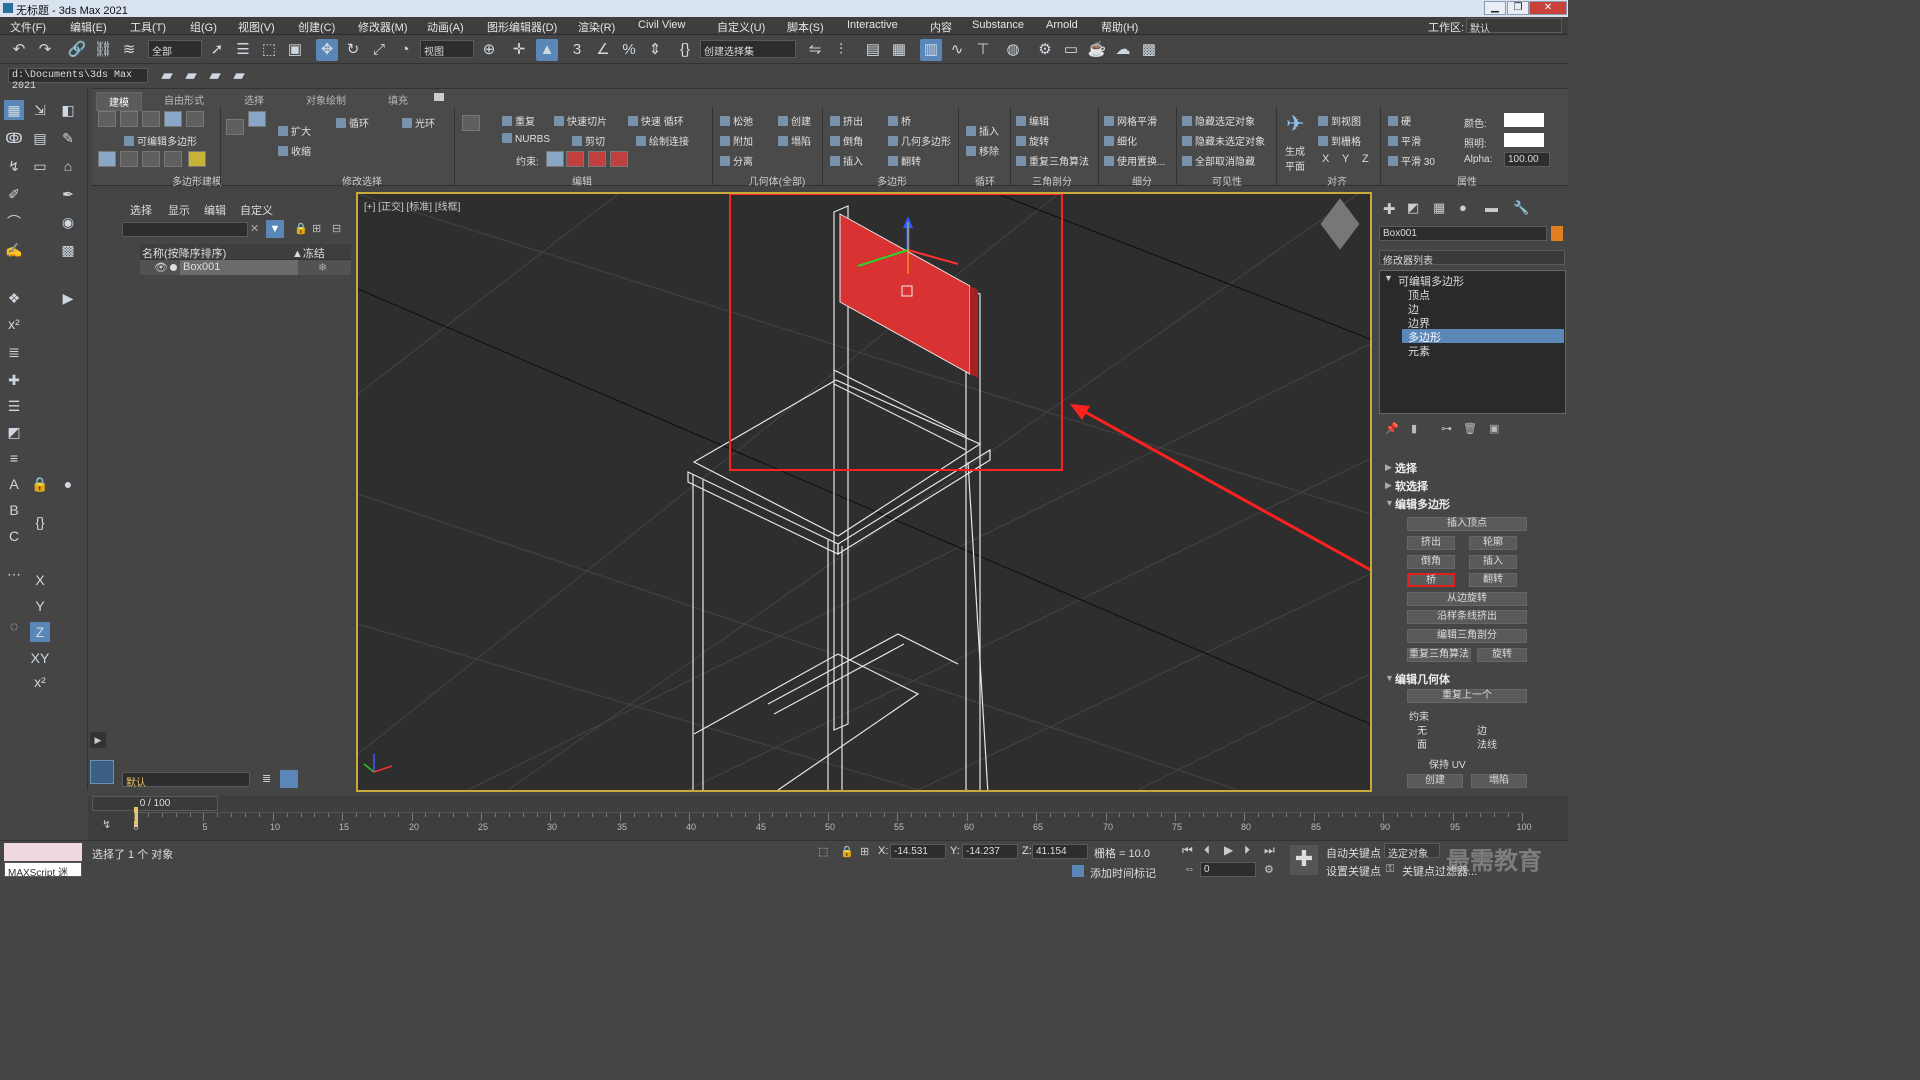 This screenshot has height=1080, width=1920. Describe the element at coordinates (336, 228) in the screenshot. I see `layer-sort-icon: ⊟` at that location.